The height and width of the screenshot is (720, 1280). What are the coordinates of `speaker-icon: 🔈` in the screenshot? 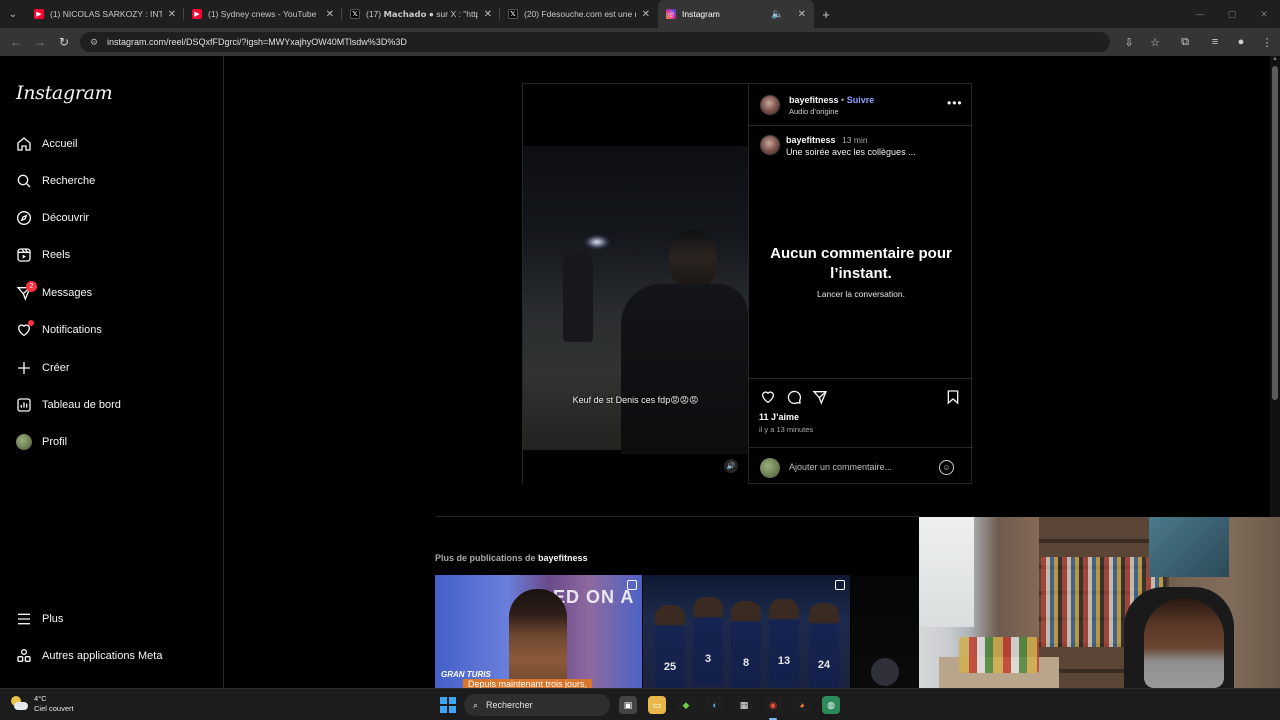 It's located at (777, 14).